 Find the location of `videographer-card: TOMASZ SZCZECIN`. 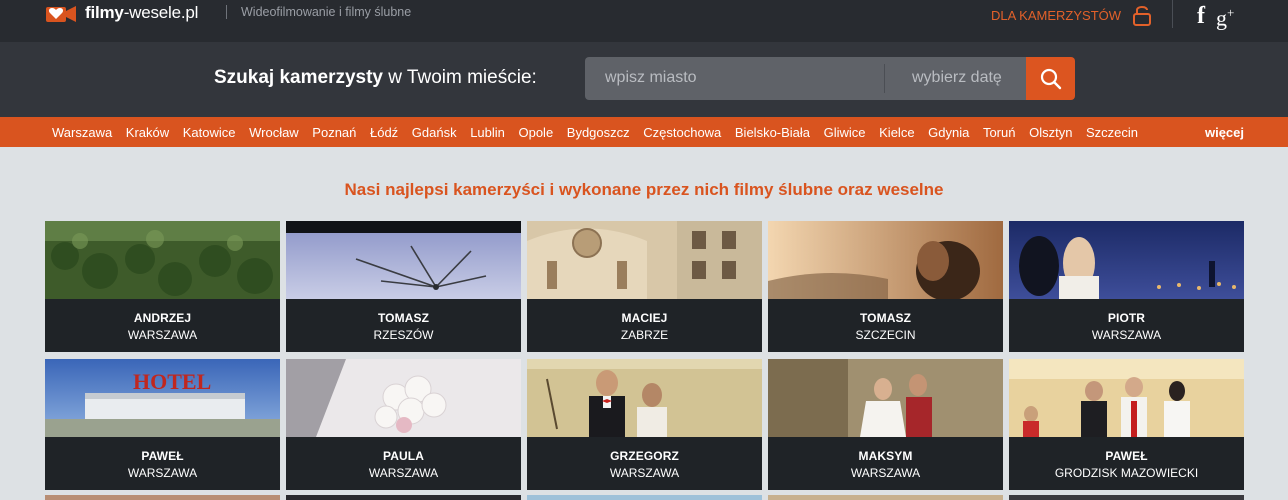

videographer-card: TOMASZ SZCZECIN is located at coordinates (885, 286).